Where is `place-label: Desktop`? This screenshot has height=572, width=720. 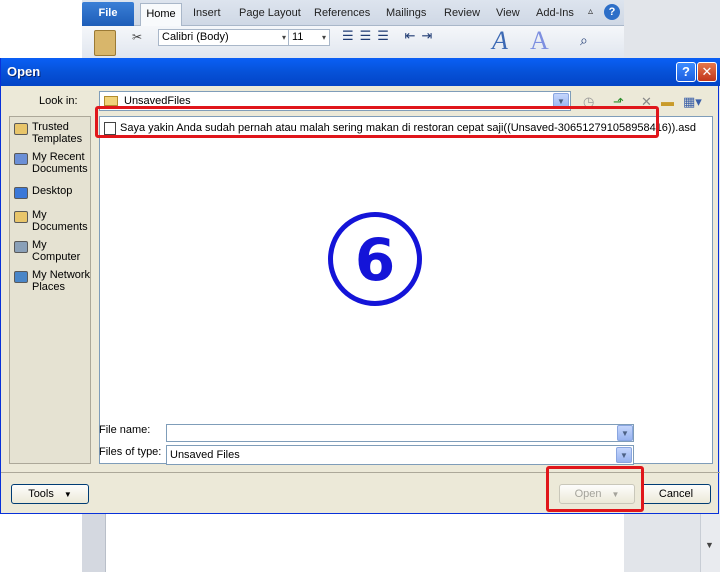
place-label: Desktop is located at coordinates (52, 191).